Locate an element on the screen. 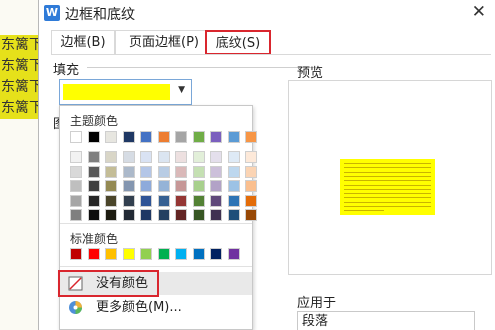 The image size is (495, 330). tab-shading: 底纹(S) is located at coordinates (238, 42).